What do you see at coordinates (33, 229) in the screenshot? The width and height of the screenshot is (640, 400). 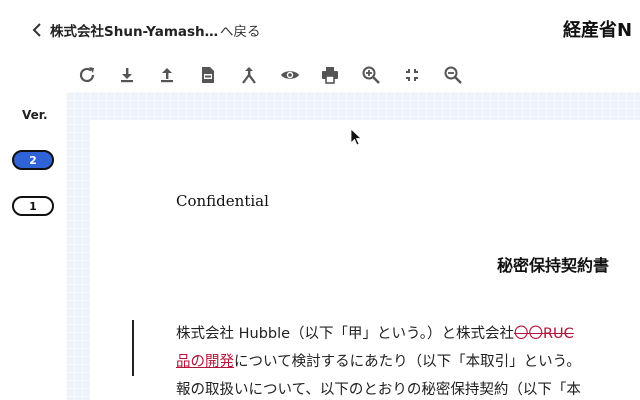 I see `version-rail: Ver. 2 1` at bounding box center [33, 229].